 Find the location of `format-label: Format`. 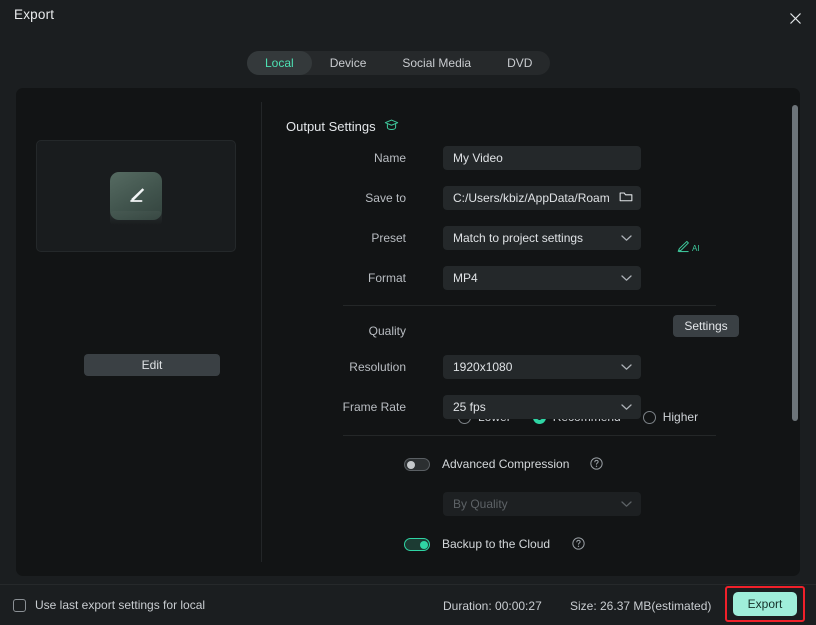

format-label: Format is located at coordinates (386, 278).